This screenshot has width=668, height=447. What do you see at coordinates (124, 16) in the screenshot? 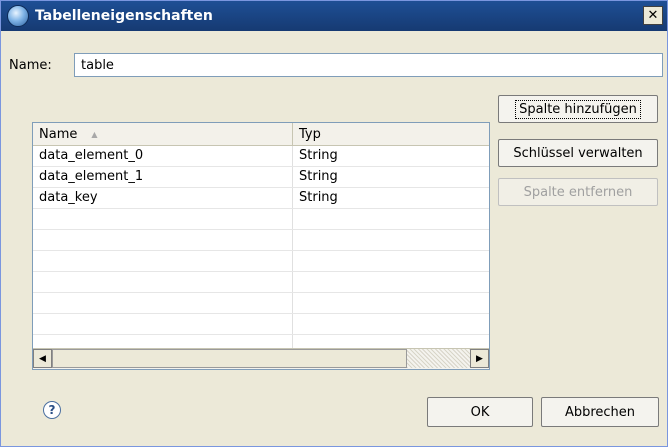
I see `window-title: Tabelleneigenschaften` at bounding box center [124, 16].